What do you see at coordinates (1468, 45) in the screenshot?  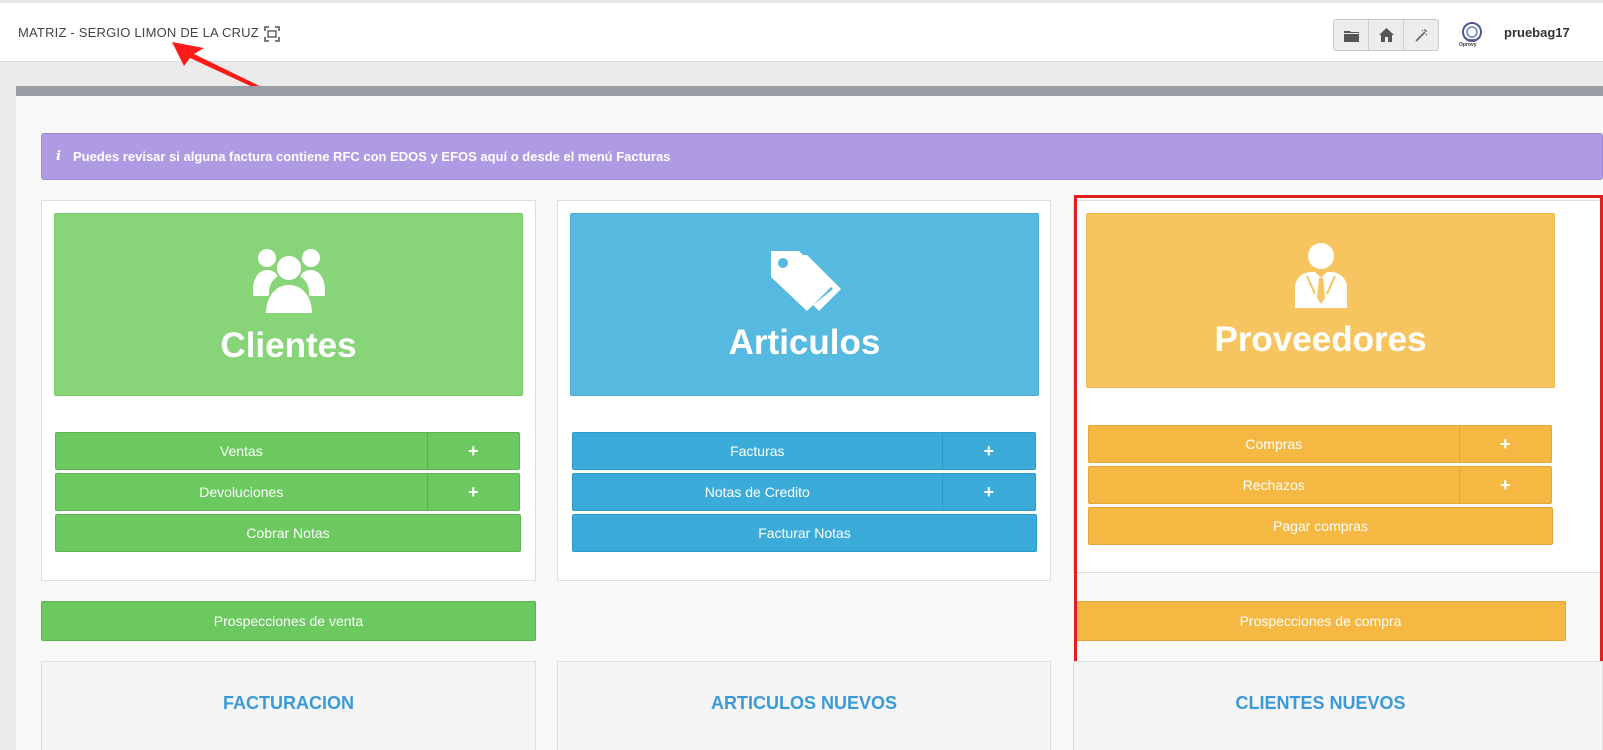 I see `logo-text: Oprovy` at bounding box center [1468, 45].